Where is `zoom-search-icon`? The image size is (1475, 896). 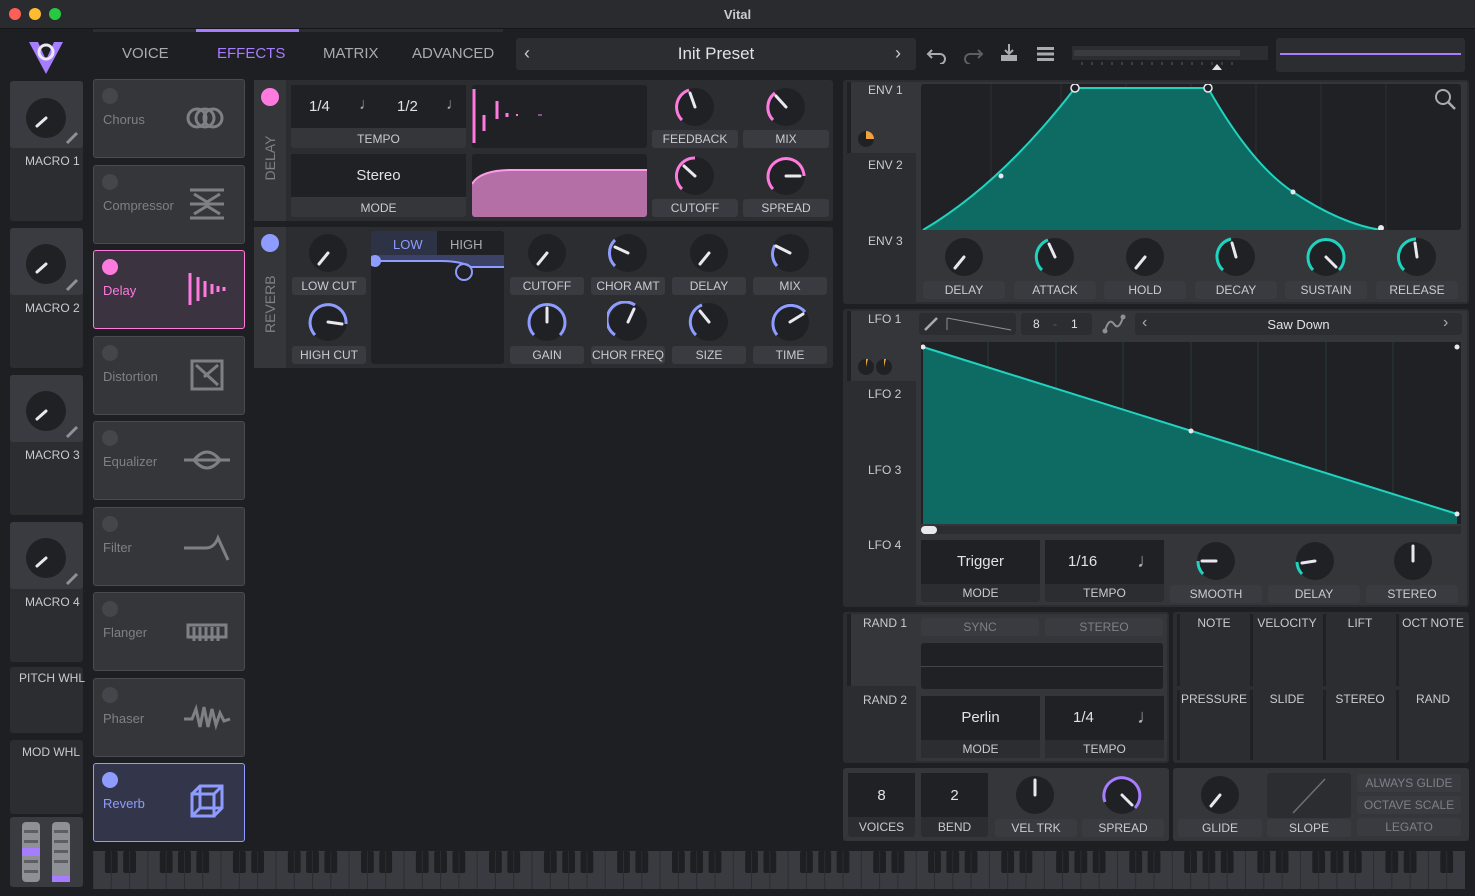
zoom-search-icon is located at coordinates (1445, 99).